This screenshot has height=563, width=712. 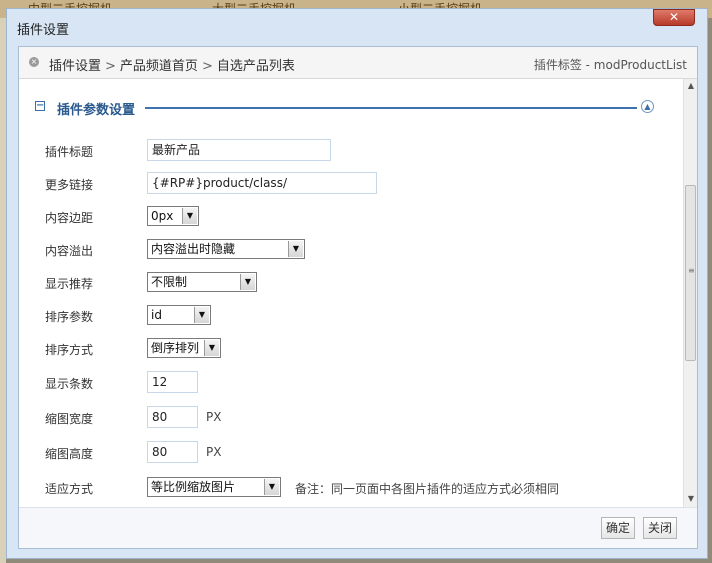 I want to click on content-overflow-select: 内容溢出时隐藏 ▼, so click(x=226, y=249).